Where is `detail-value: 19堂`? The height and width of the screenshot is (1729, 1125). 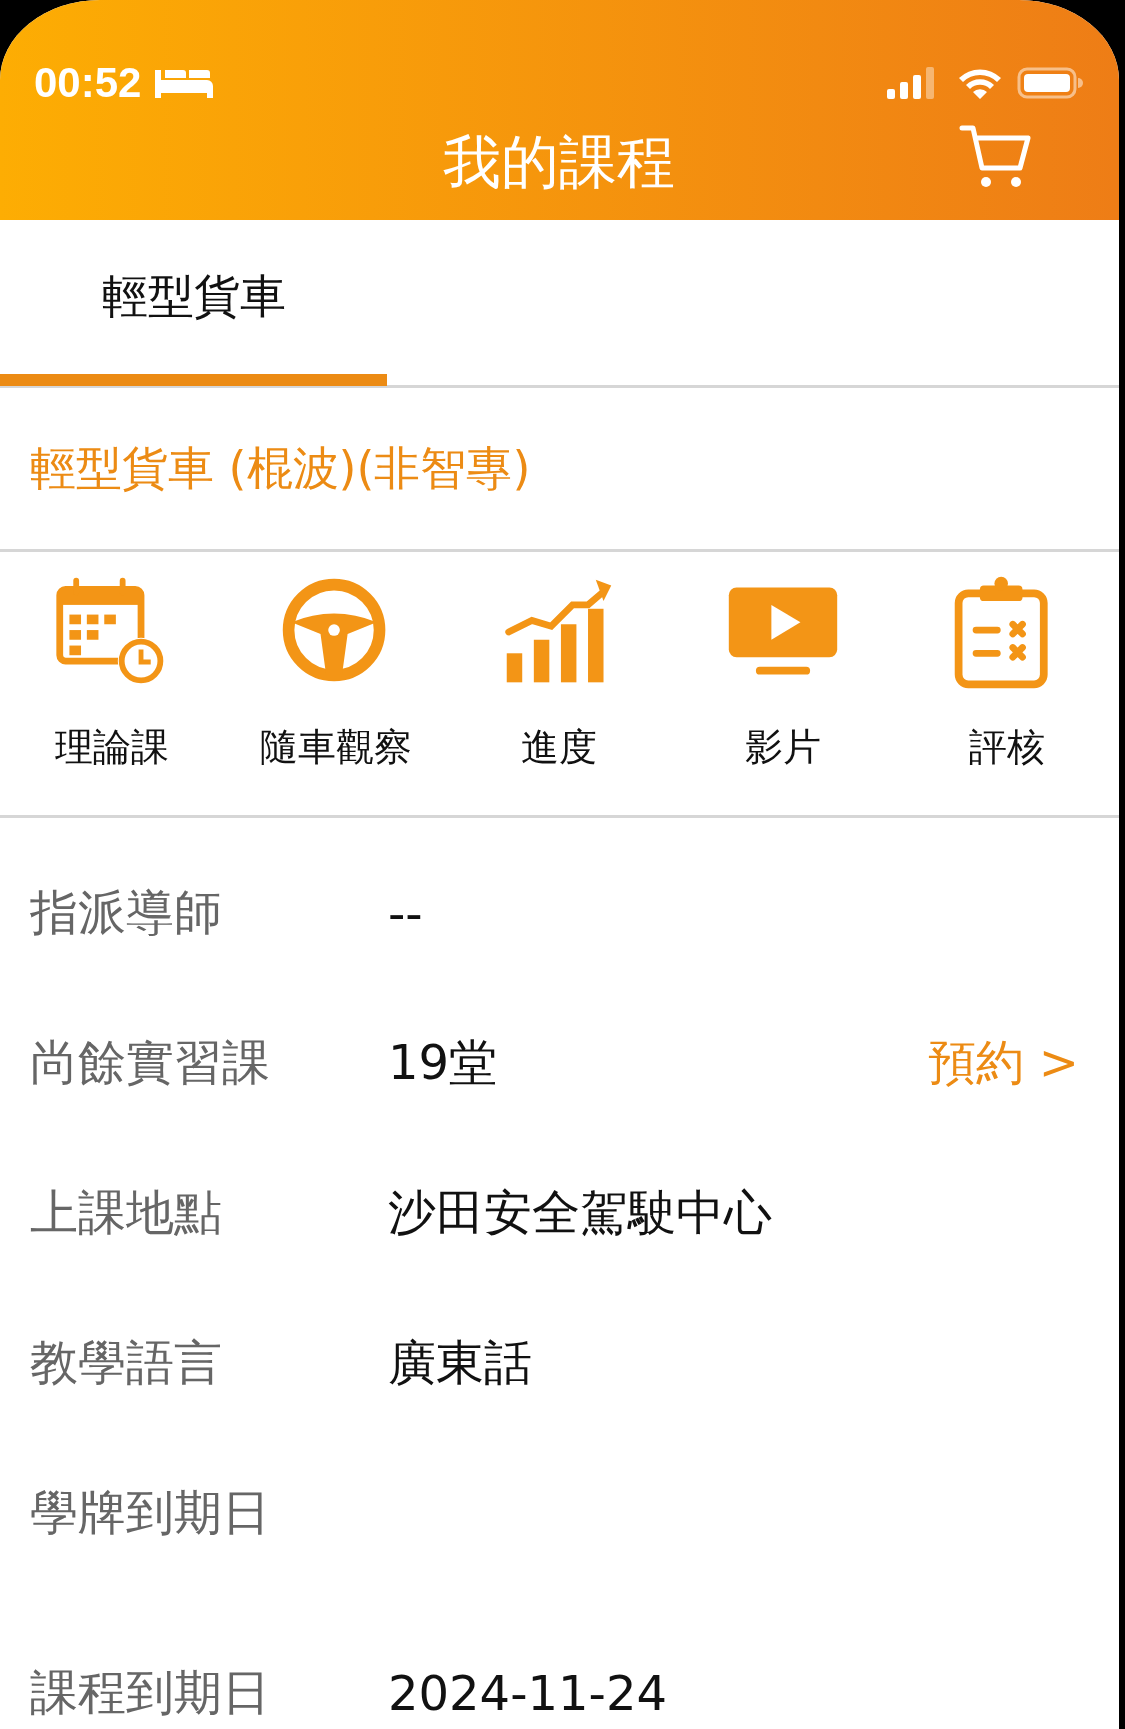 detail-value: 19堂 is located at coordinates (443, 1062).